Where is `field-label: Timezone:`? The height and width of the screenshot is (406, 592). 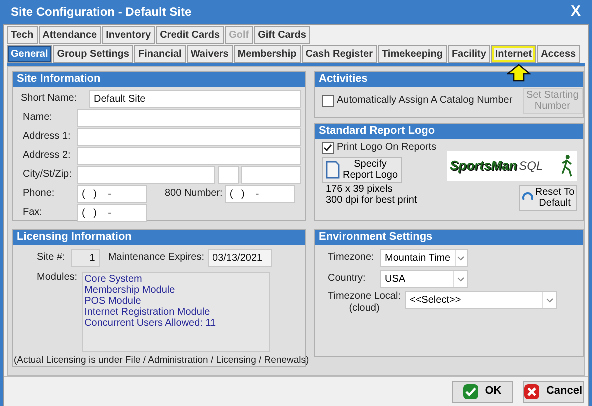
field-label: Timezone: is located at coordinates (352, 258).